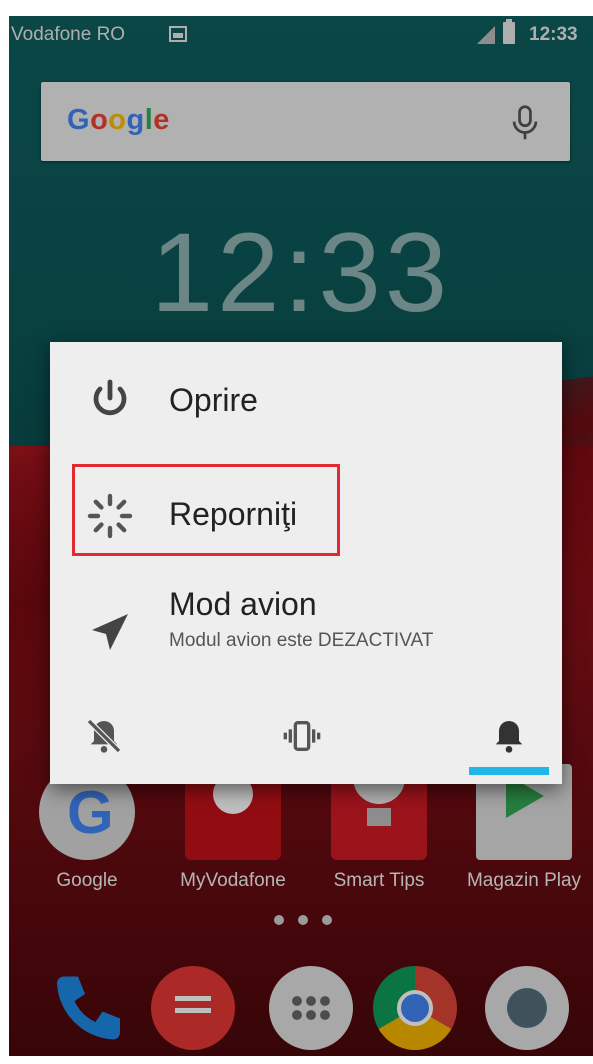 The height and width of the screenshot is (1064, 593). What do you see at coordinates (206, 510) in the screenshot?
I see `restart-highlight-box` at bounding box center [206, 510].